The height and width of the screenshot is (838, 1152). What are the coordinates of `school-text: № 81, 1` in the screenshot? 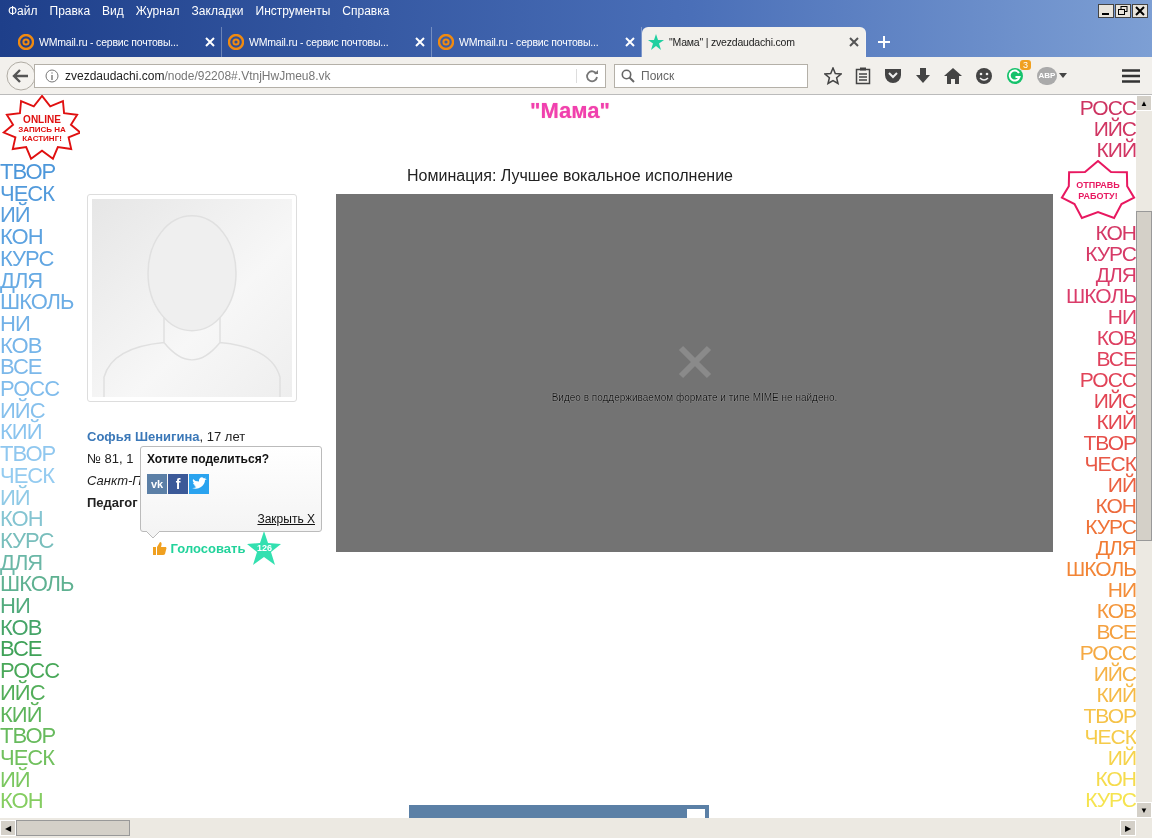 It's located at (110, 458).